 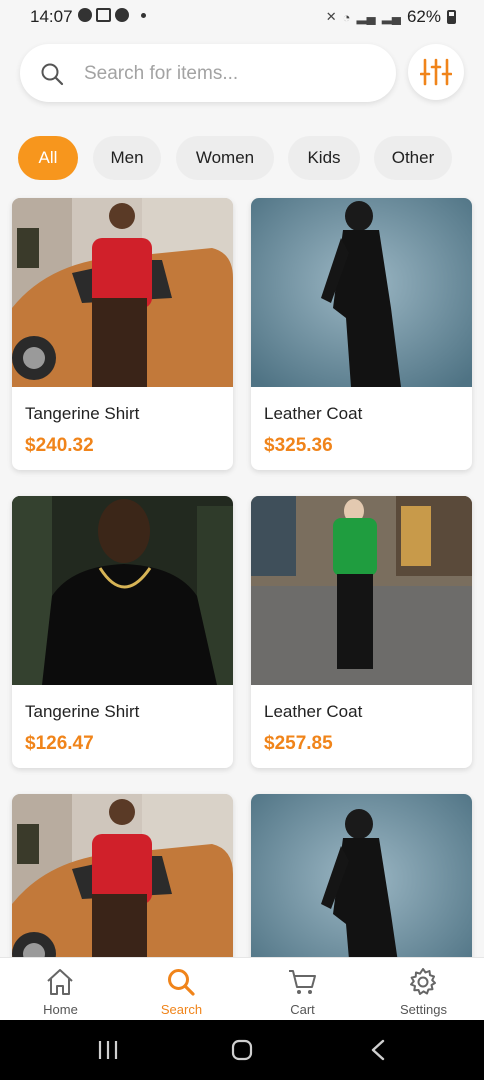 What do you see at coordinates (423, 1009) in the screenshot?
I see `nav-settings-label: Settings` at bounding box center [423, 1009].